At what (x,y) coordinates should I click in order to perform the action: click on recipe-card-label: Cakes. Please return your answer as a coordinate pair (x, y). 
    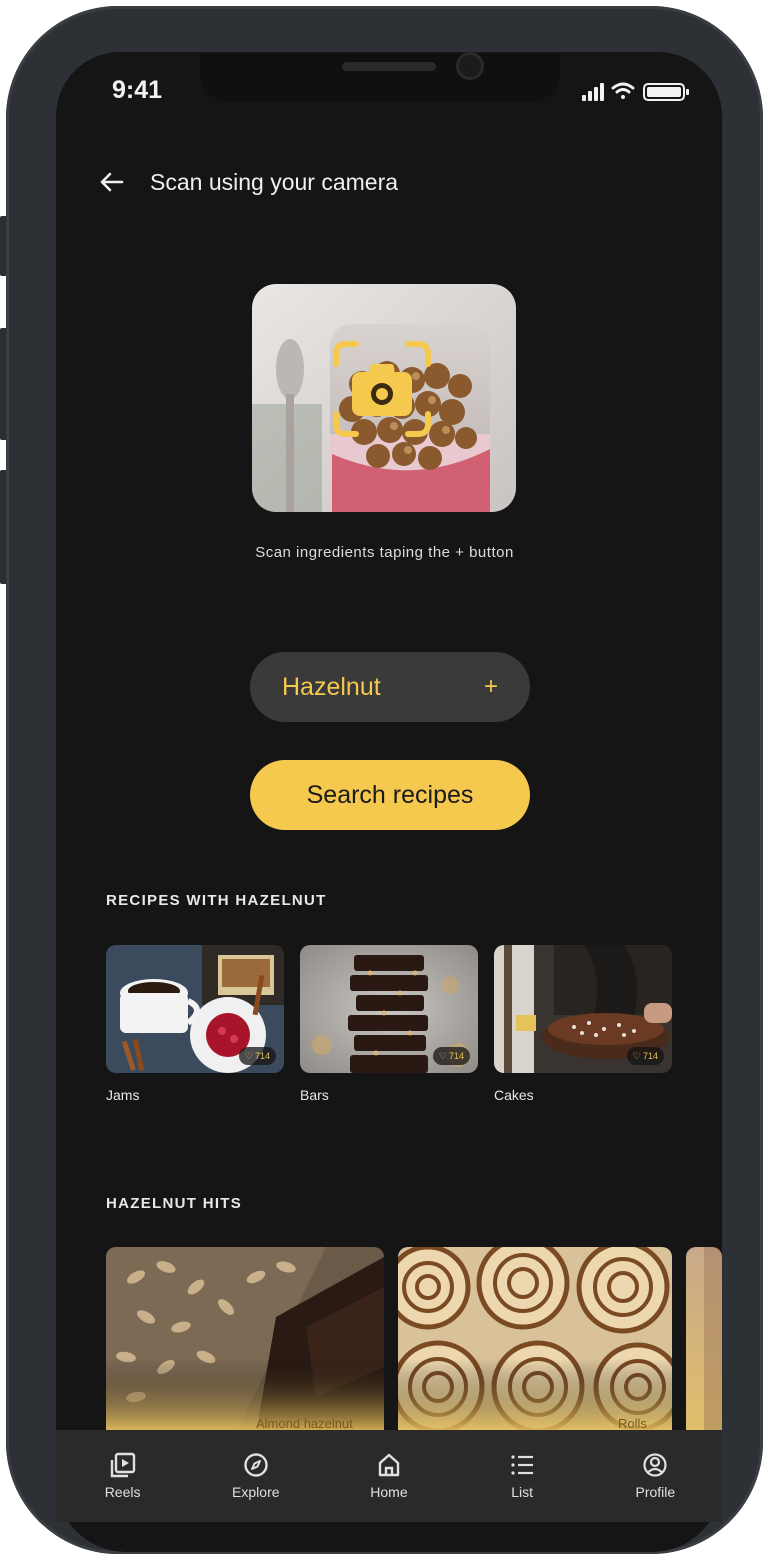
    Looking at the image, I should click on (514, 1095).